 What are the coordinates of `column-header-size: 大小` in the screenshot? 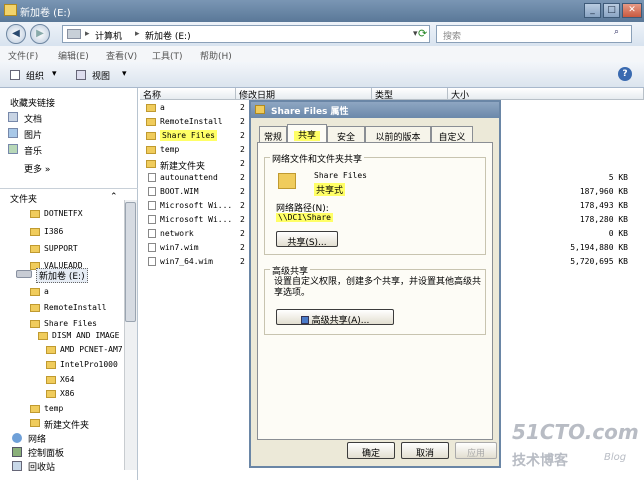 It's located at (546, 94).